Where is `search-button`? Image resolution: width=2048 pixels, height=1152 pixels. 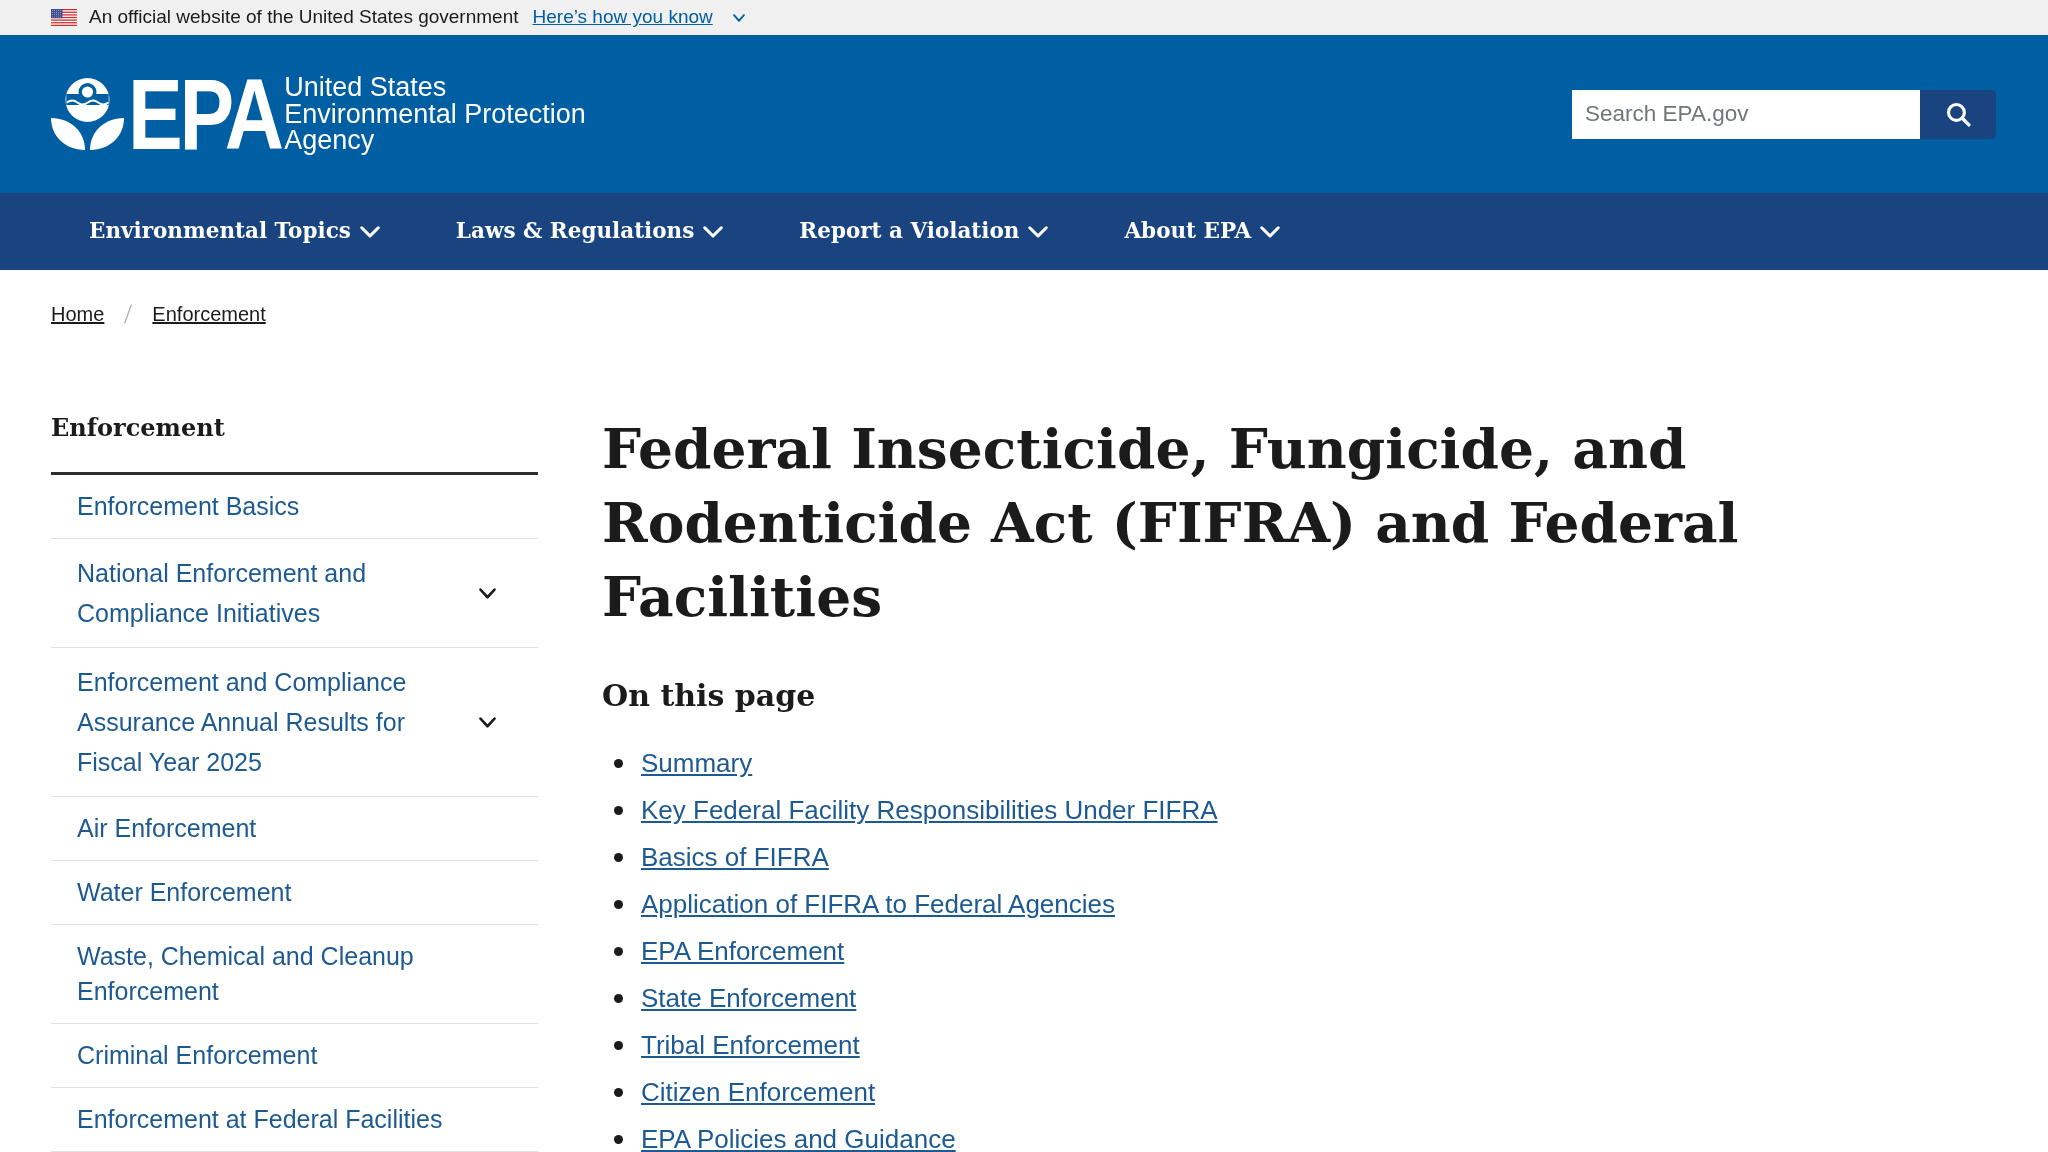 search-button is located at coordinates (1958, 114).